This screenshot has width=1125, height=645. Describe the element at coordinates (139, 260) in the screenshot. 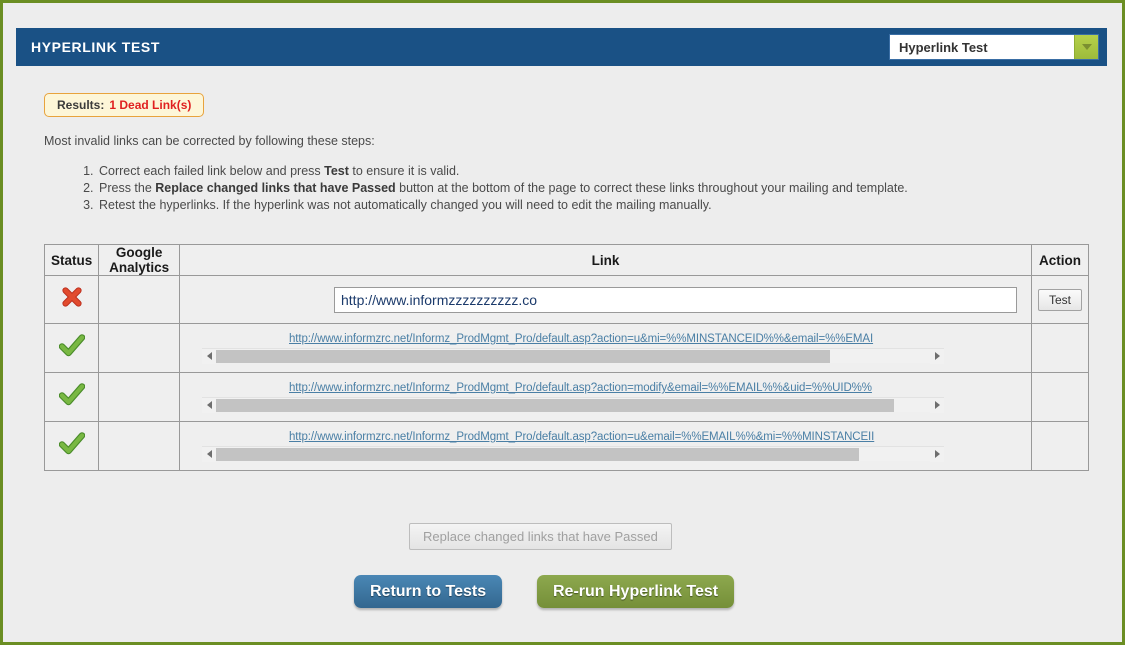

I see `column-header-google-analytics: Google Analytics` at that location.